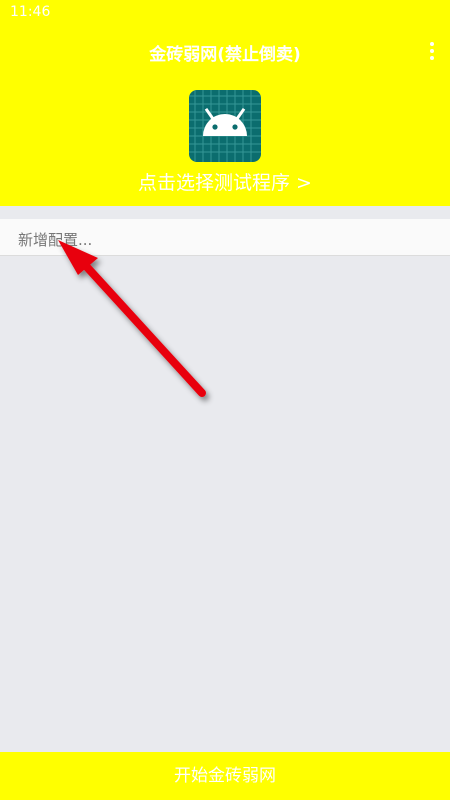 This screenshot has width=450, height=800. What do you see at coordinates (225, 181) in the screenshot?
I see `select-program-button: 点击选择测试程序 >` at bounding box center [225, 181].